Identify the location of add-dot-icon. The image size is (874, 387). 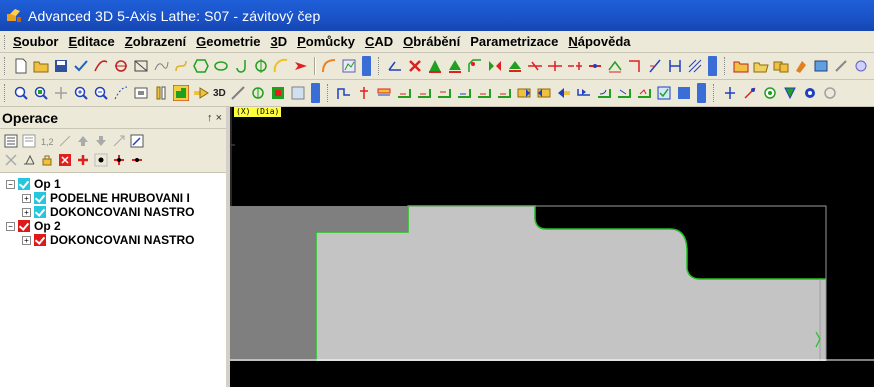
(137, 160).